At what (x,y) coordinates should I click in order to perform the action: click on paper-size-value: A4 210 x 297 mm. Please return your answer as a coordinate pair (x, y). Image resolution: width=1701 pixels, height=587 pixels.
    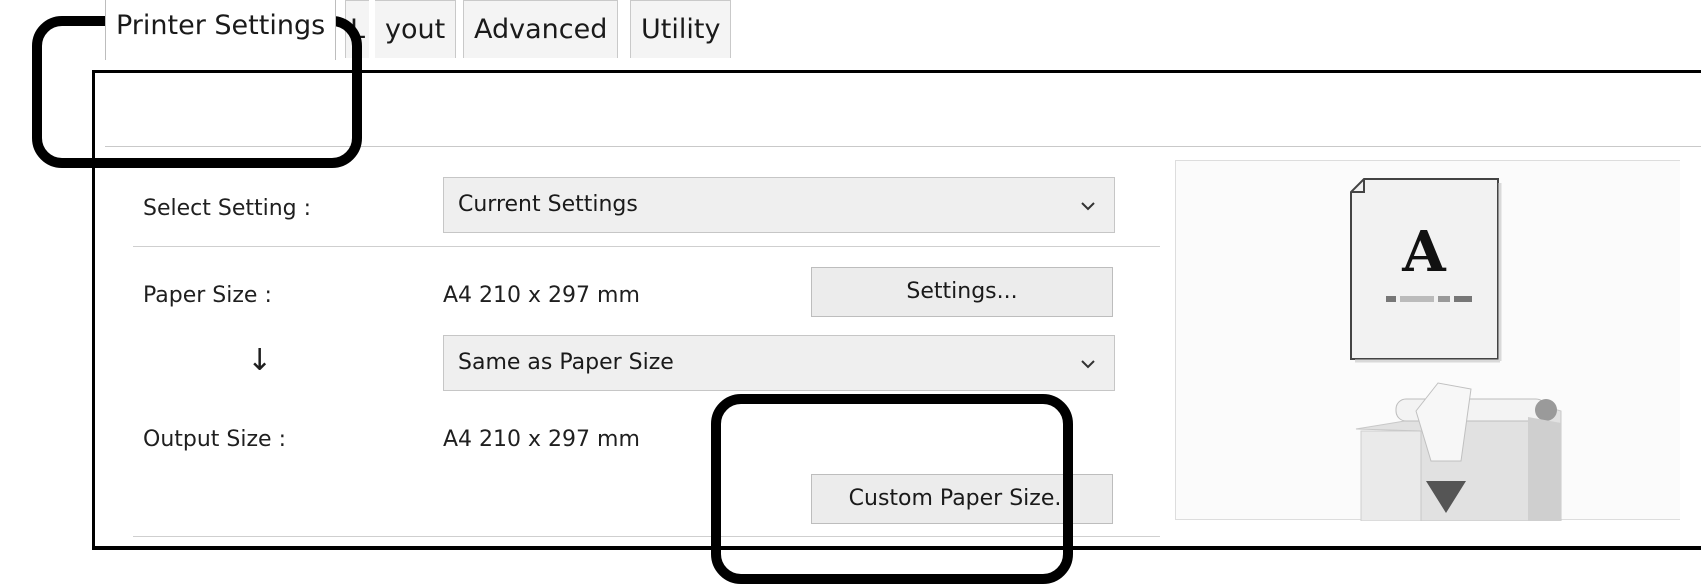
    Looking at the image, I should click on (541, 295).